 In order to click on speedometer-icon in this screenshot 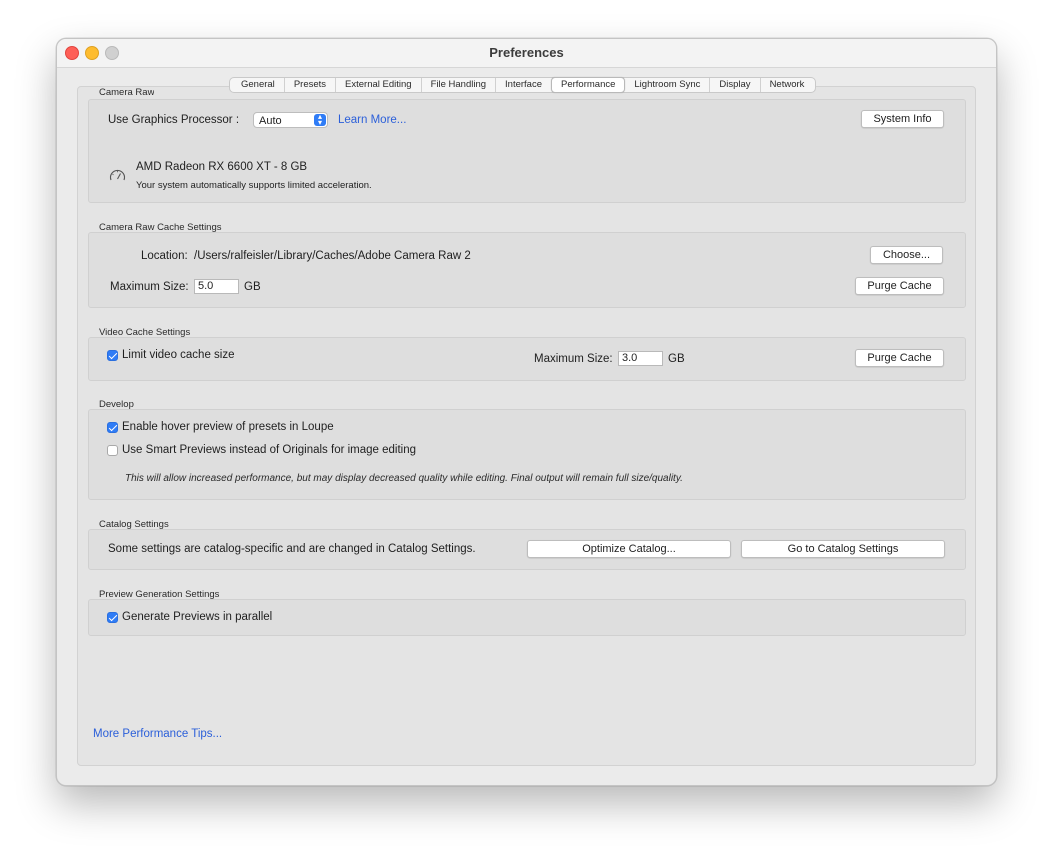, I will do `click(117, 175)`.